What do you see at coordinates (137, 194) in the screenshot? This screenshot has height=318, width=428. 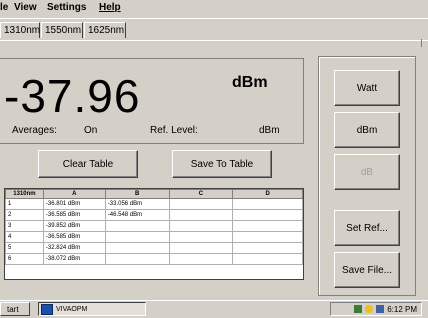 I see `column-header-b: B` at bounding box center [137, 194].